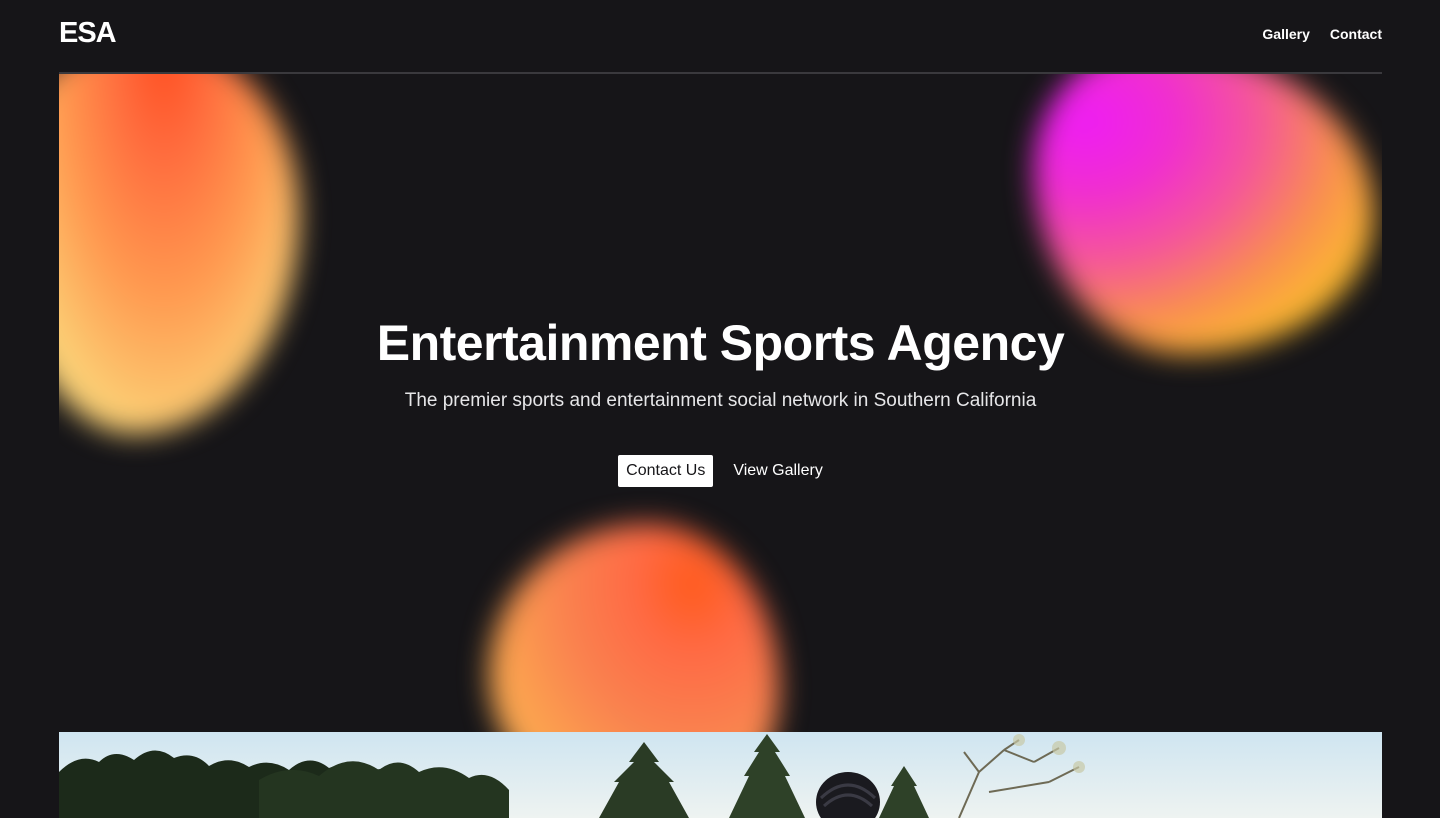 The width and height of the screenshot is (1440, 818). Describe the element at coordinates (1356, 34) in the screenshot. I see `nav-link-contact: Contact` at that location.